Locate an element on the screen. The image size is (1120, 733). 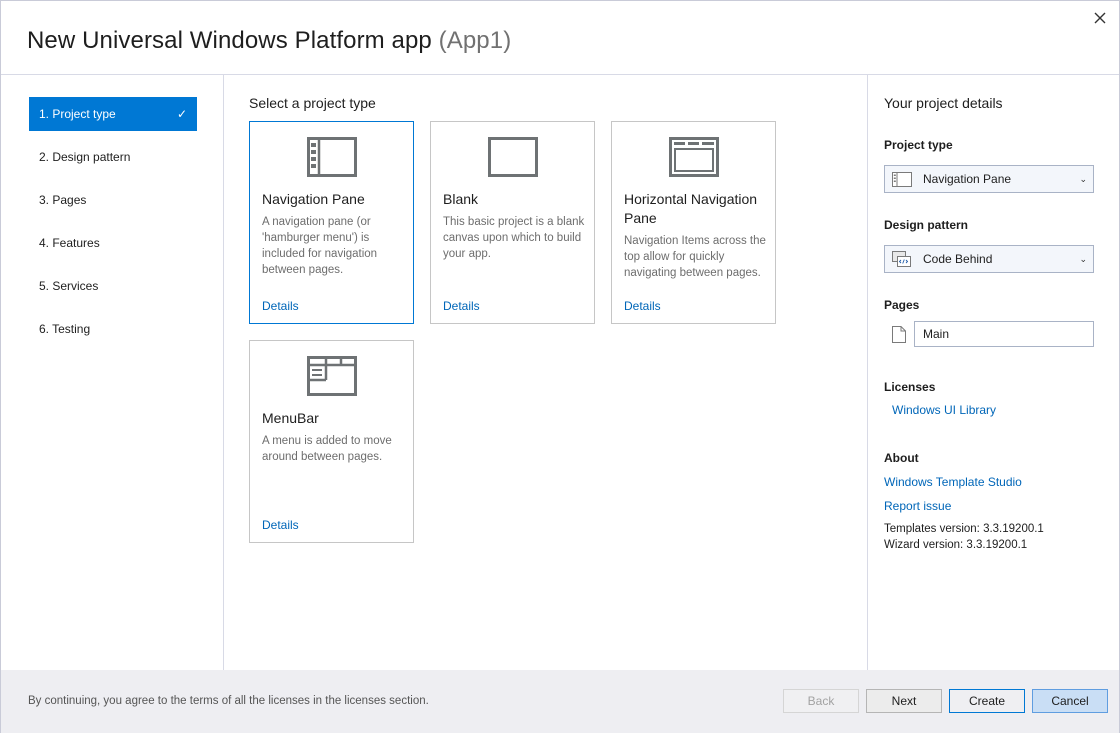
blank-icon is located at coordinates (512, 157).